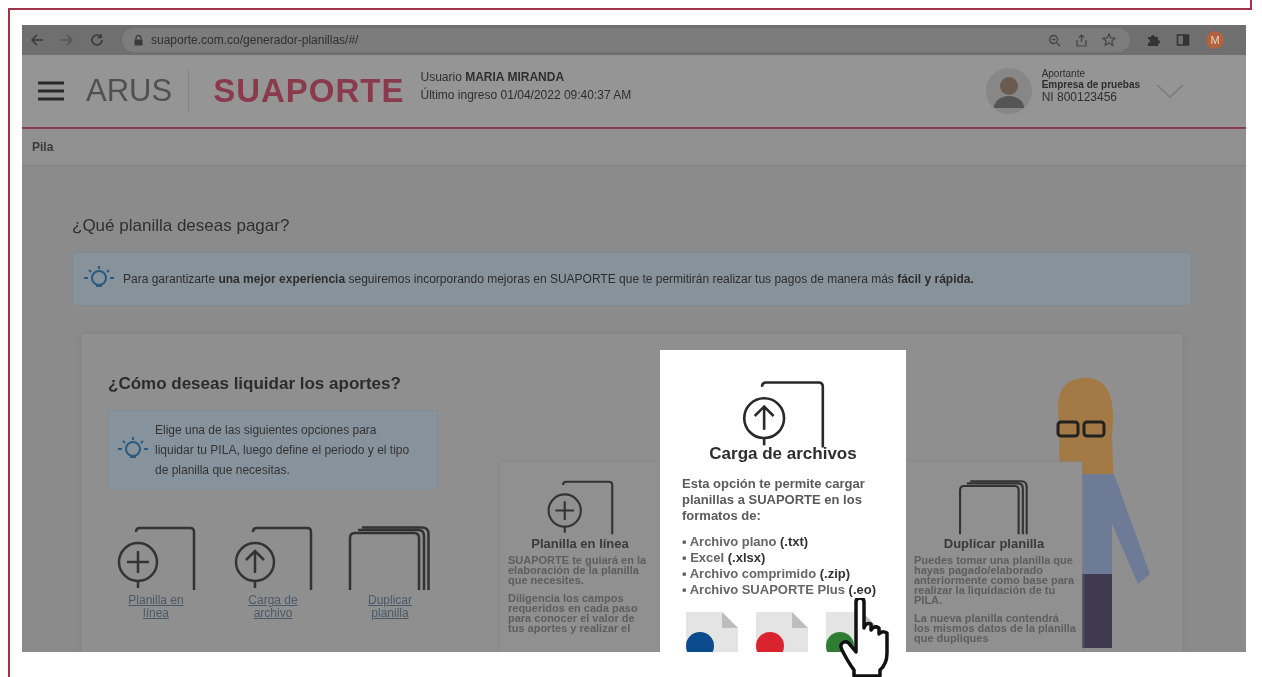 The width and height of the screenshot is (1262, 677). What do you see at coordinates (783, 454) in the screenshot?
I see `card-title: Carga de archivos` at bounding box center [783, 454].